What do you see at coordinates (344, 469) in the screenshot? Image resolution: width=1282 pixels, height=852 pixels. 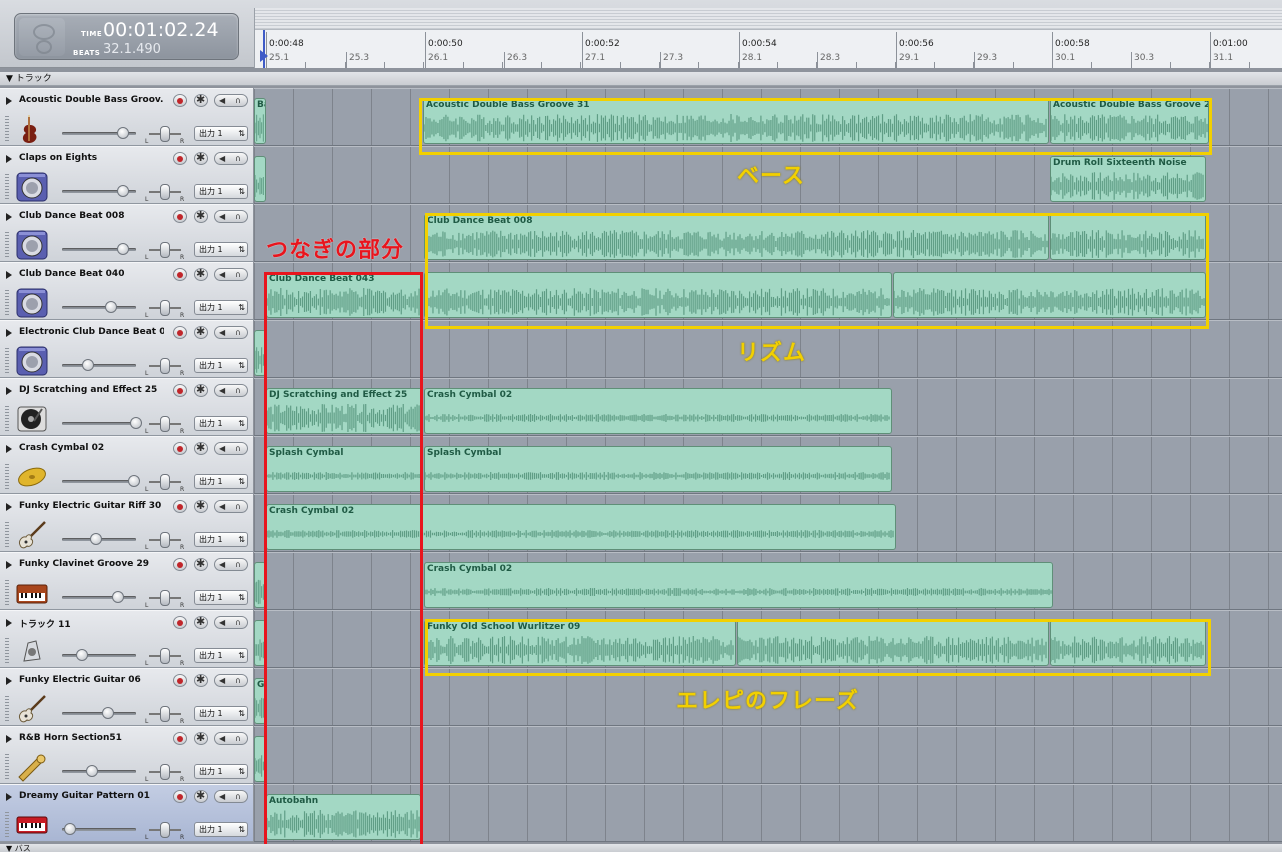 I see `audio-region: Splash Cymbal` at bounding box center [344, 469].